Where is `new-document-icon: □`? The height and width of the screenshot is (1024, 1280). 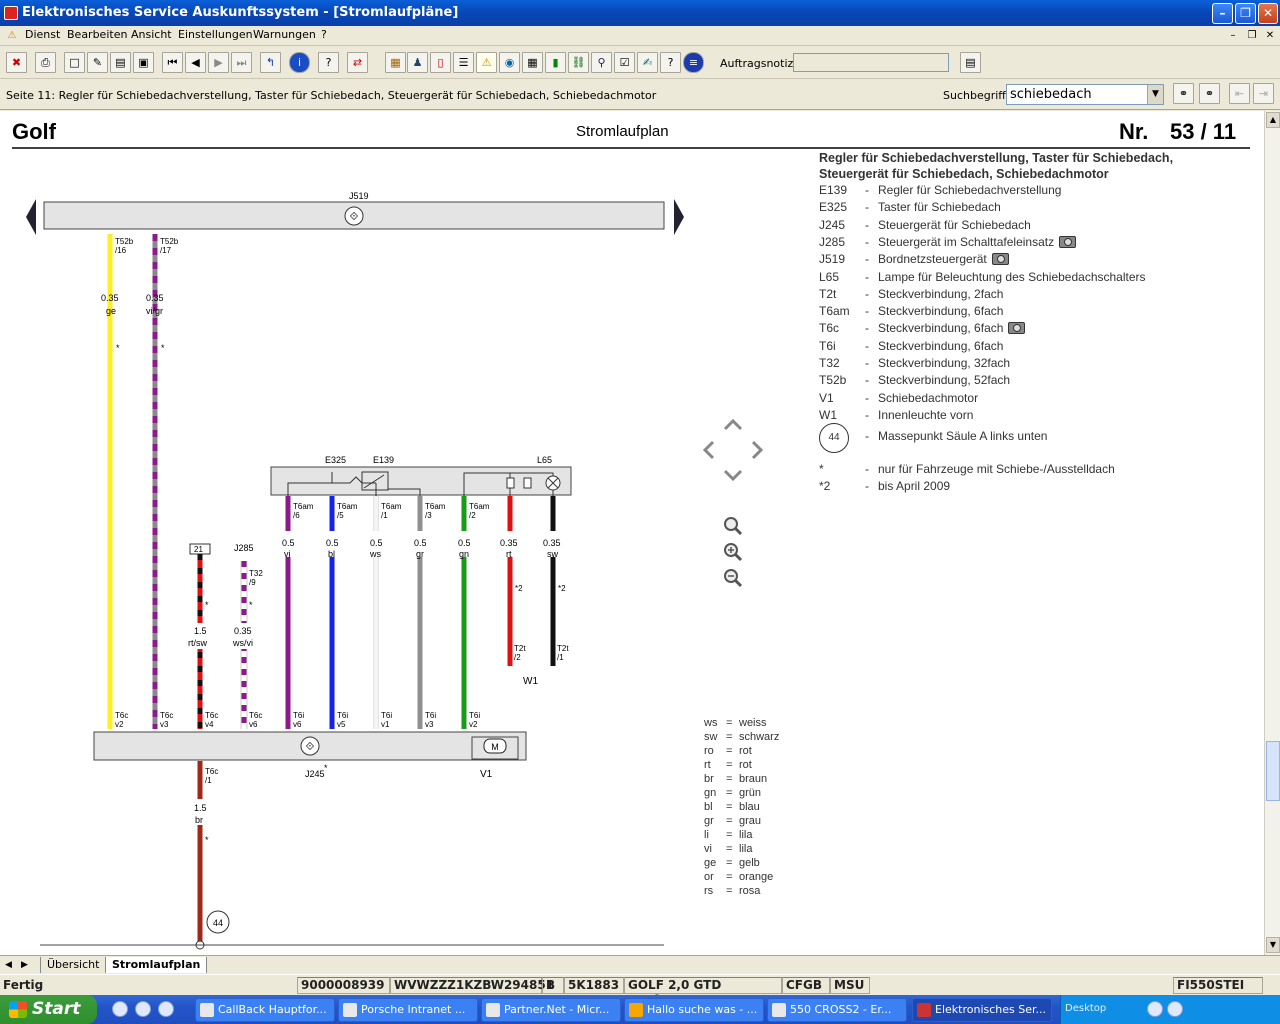
new-document-icon: □ is located at coordinates (74, 62).